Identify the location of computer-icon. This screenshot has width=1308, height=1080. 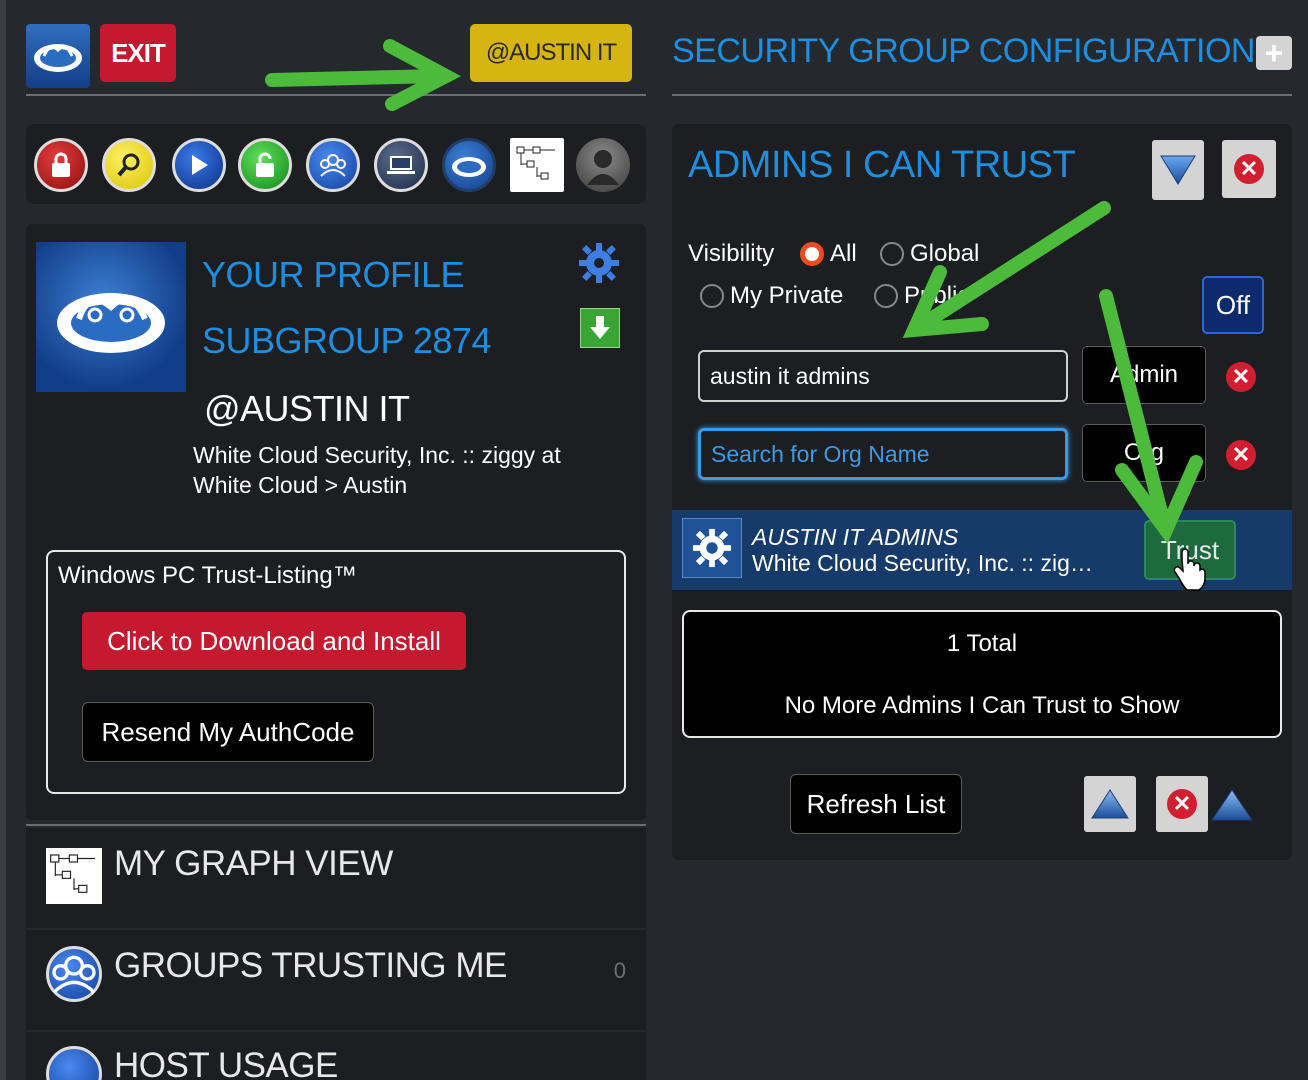
(401, 165).